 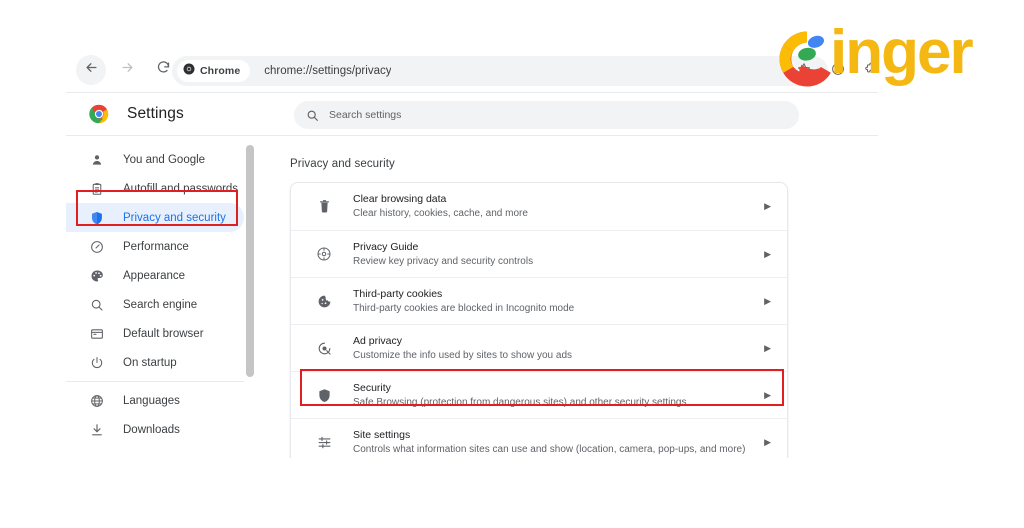 I want to click on site-chip: Chrome, so click(x=214, y=71).